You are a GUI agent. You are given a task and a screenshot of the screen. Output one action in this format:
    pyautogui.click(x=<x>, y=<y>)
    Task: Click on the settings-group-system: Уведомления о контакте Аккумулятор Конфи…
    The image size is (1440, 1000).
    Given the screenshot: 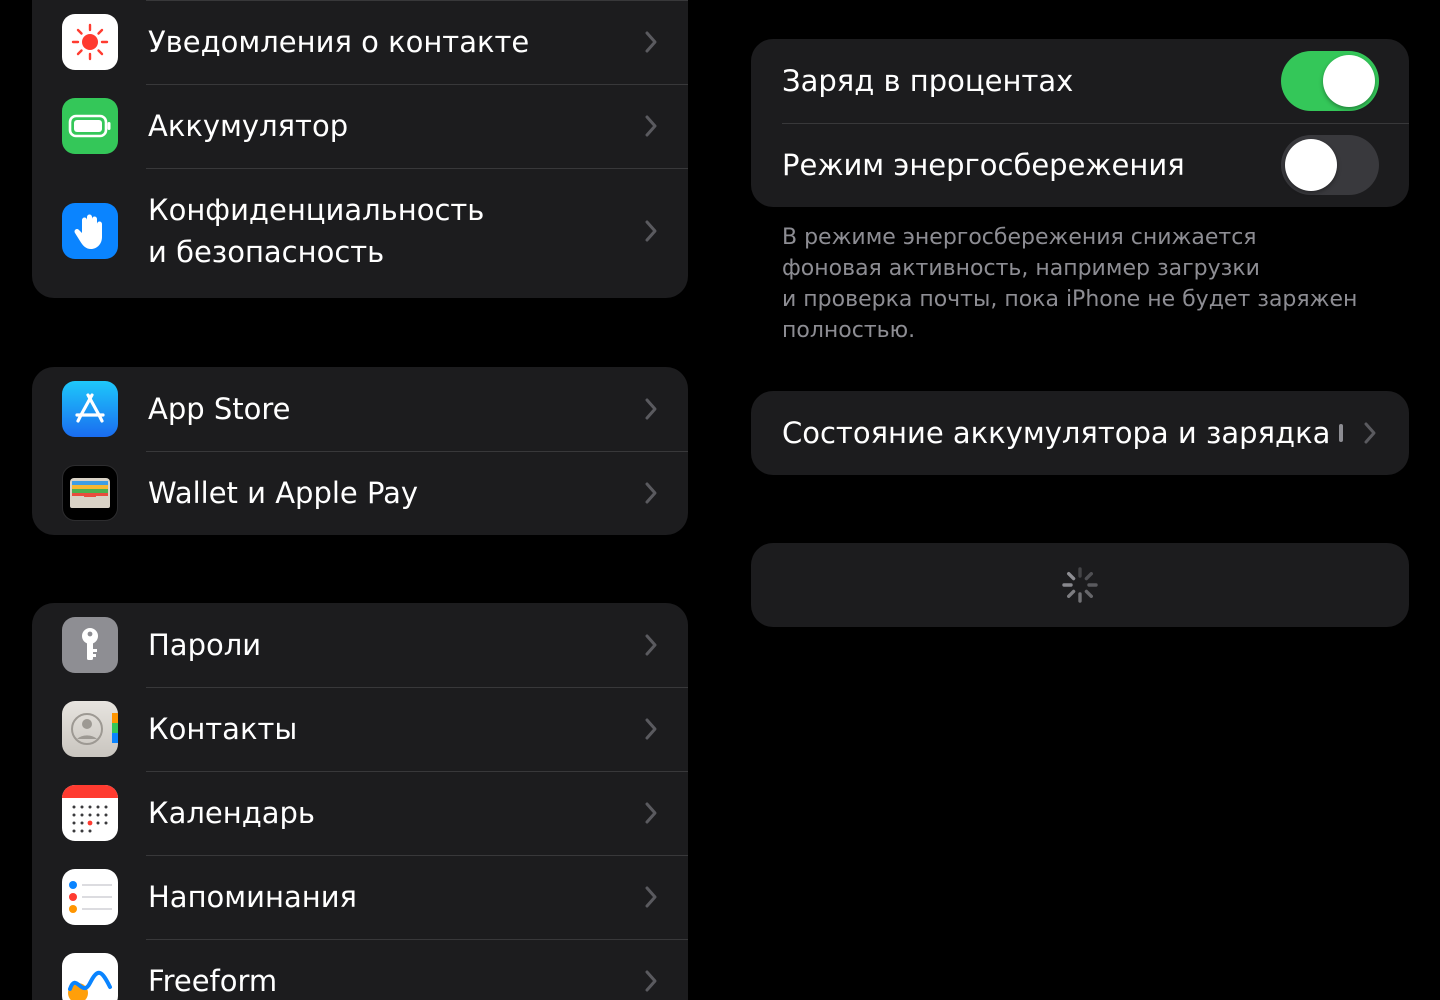 What is the action you would take?
    pyautogui.click(x=360, y=149)
    